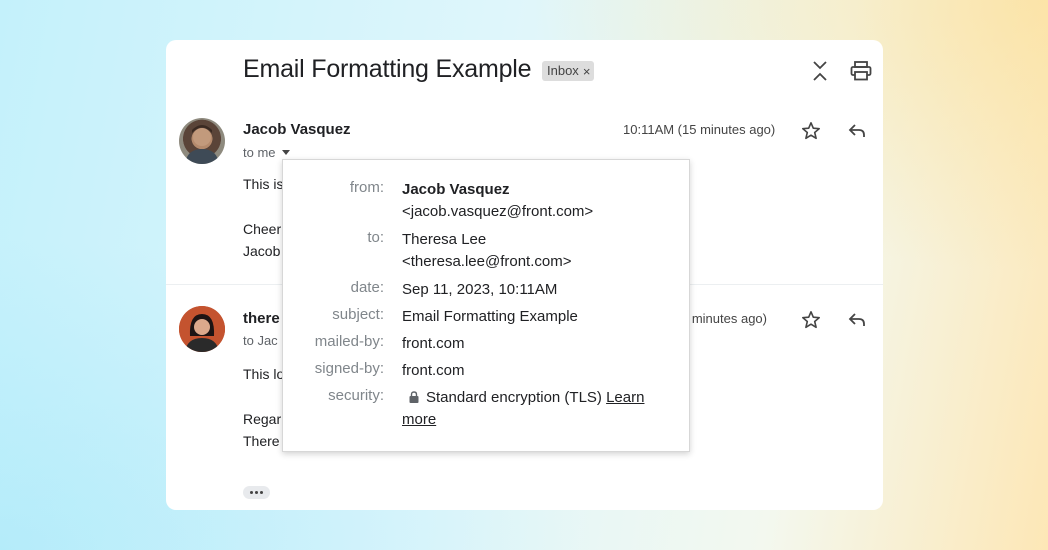  I want to click on recipient-text: to Jac, so click(260, 340).